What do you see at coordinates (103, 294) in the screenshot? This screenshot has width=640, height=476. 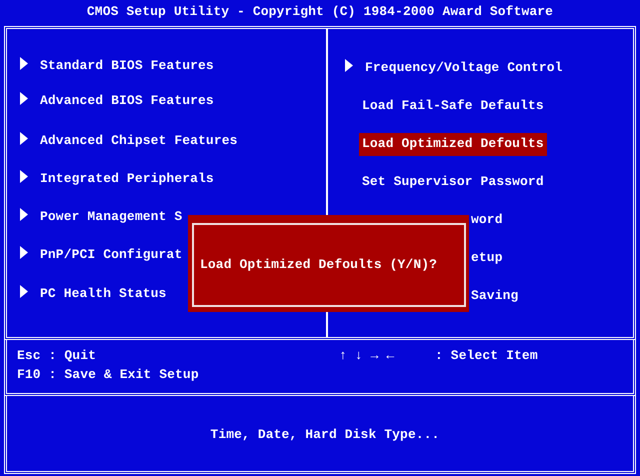 I see `menu-item: PC Health Status` at bounding box center [103, 294].